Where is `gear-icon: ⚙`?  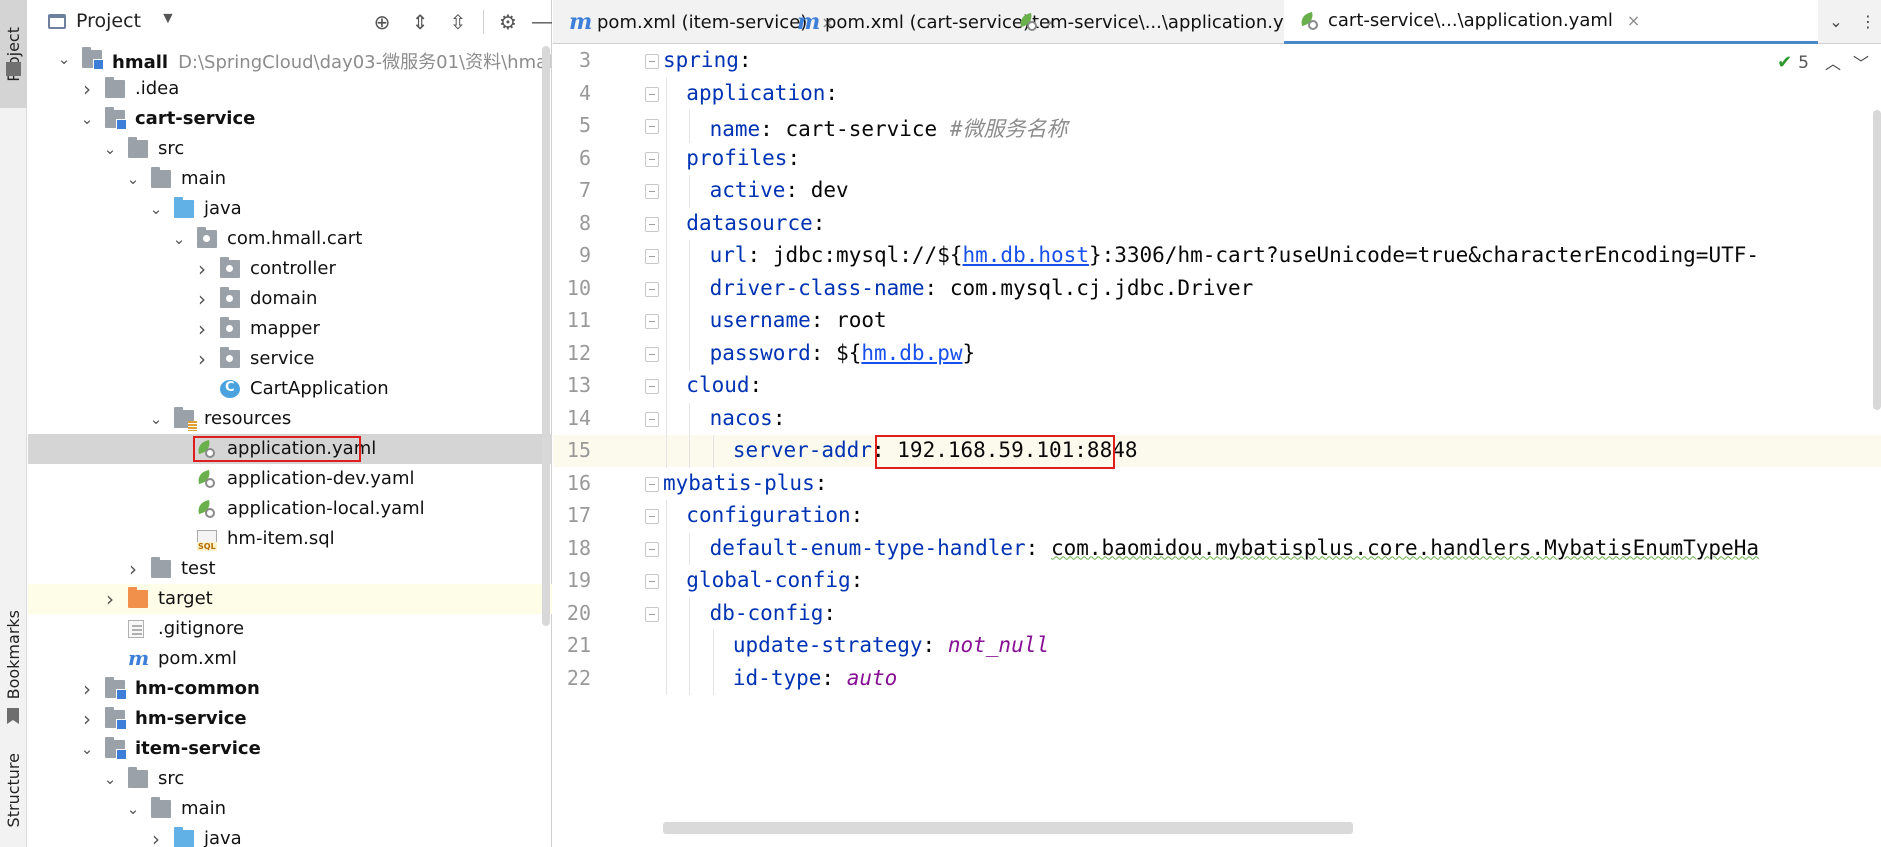
gear-icon: ⚙ is located at coordinates (508, 22).